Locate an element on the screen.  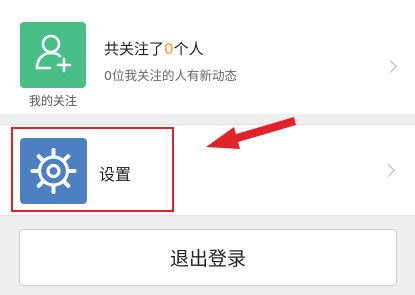
follow-tile is located at coordinates (53, 55).